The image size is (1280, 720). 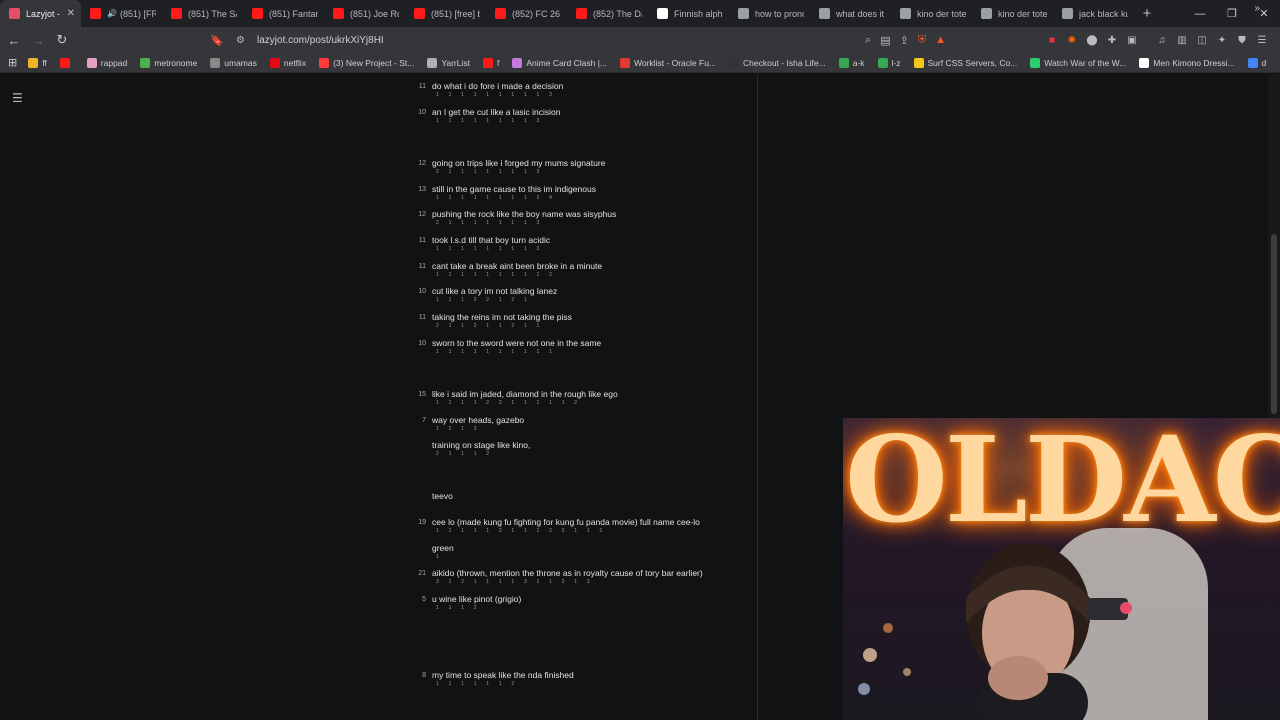 I want to click on bookmark-item: f, so click(x=491, y=62).